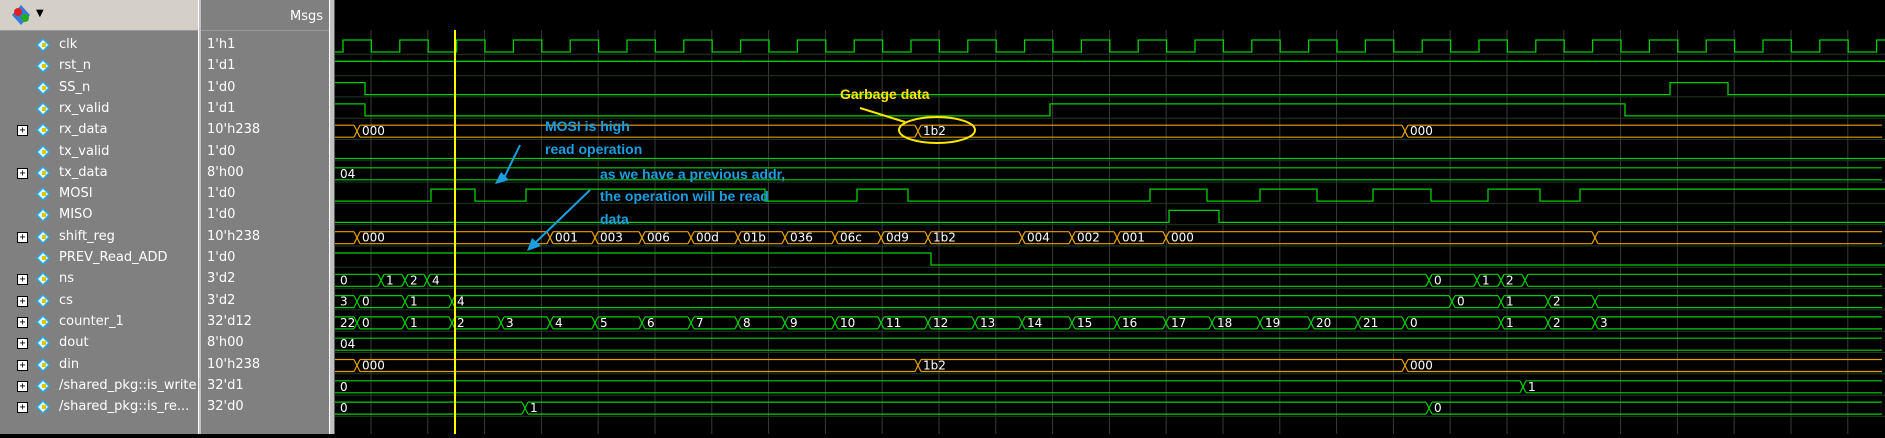 The width and height of the screenshot is (1885, 438). What do you see at coordinates (1084, 323) in the screenshot?
I see `counter_1-wave-value-label: 15` at bounding box center [1084, 323].